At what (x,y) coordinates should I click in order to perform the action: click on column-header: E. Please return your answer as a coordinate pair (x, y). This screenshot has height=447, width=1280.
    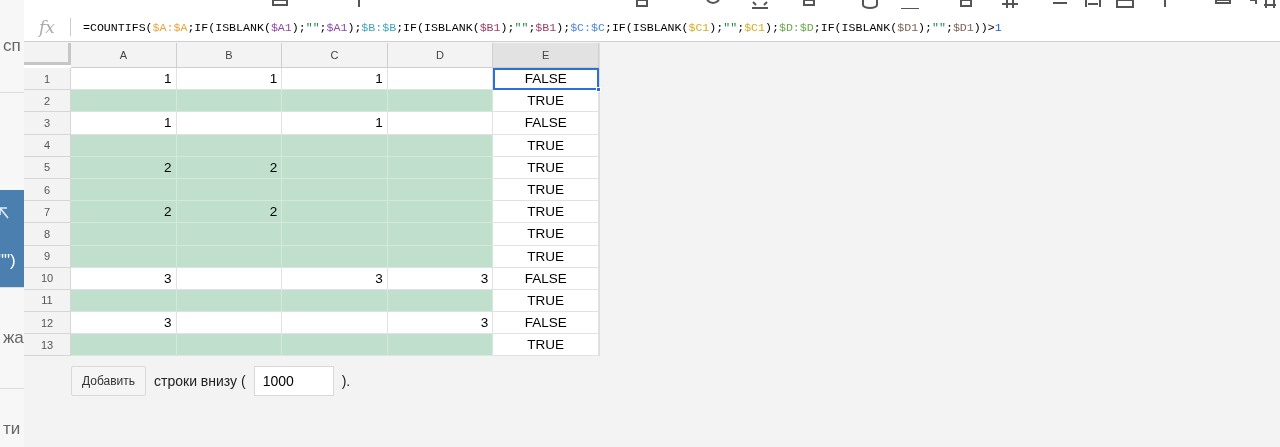
    Looking at the image, I should click on (546, 55).